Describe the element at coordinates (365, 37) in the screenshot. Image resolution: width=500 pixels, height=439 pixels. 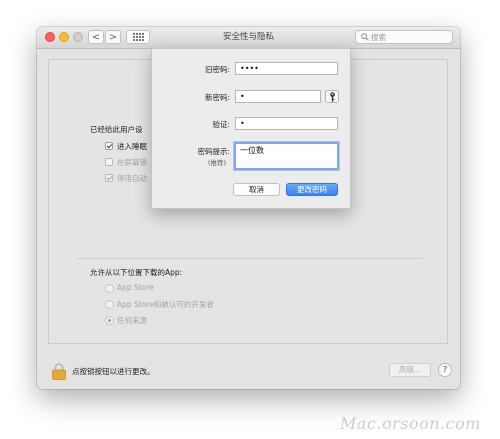
I see `search-icon` at that location.